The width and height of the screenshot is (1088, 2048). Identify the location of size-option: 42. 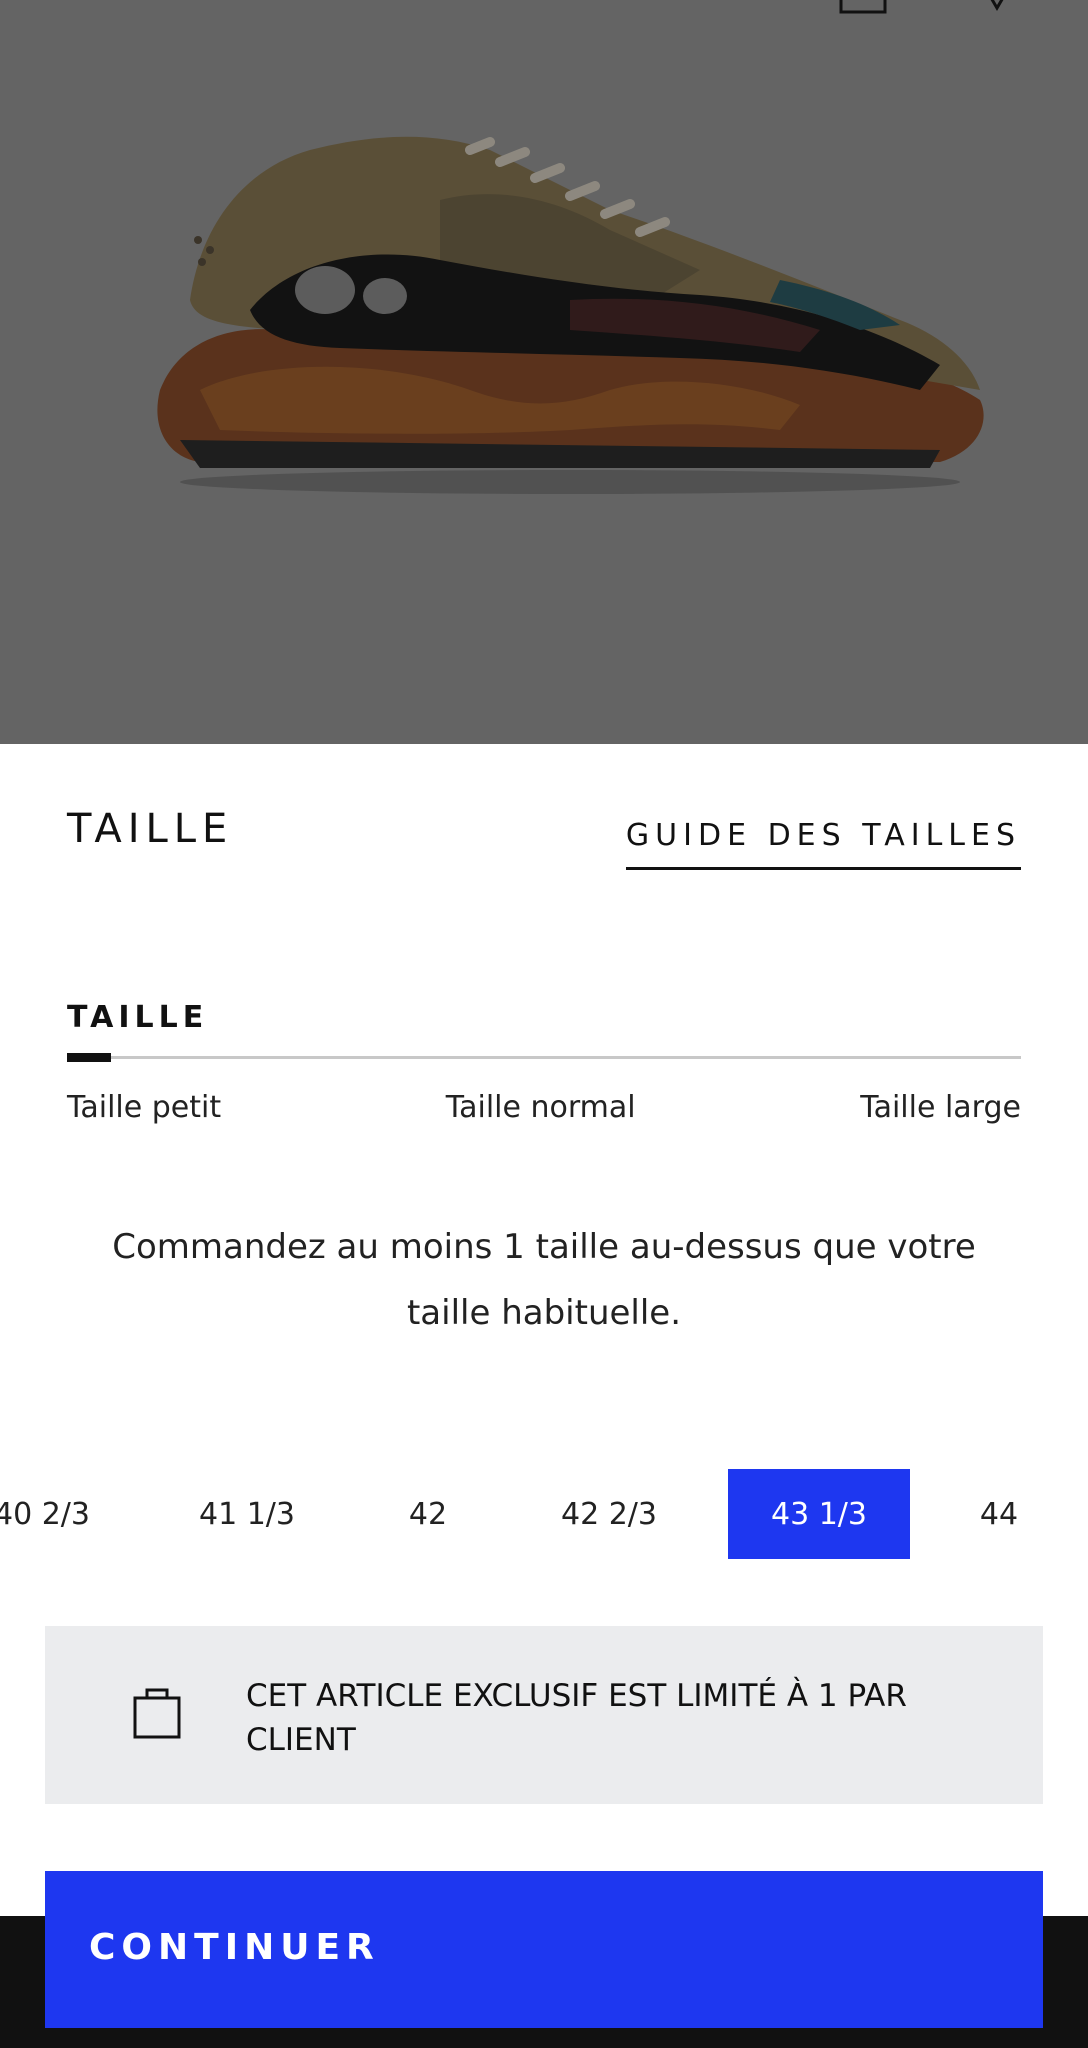
(428, 1514).